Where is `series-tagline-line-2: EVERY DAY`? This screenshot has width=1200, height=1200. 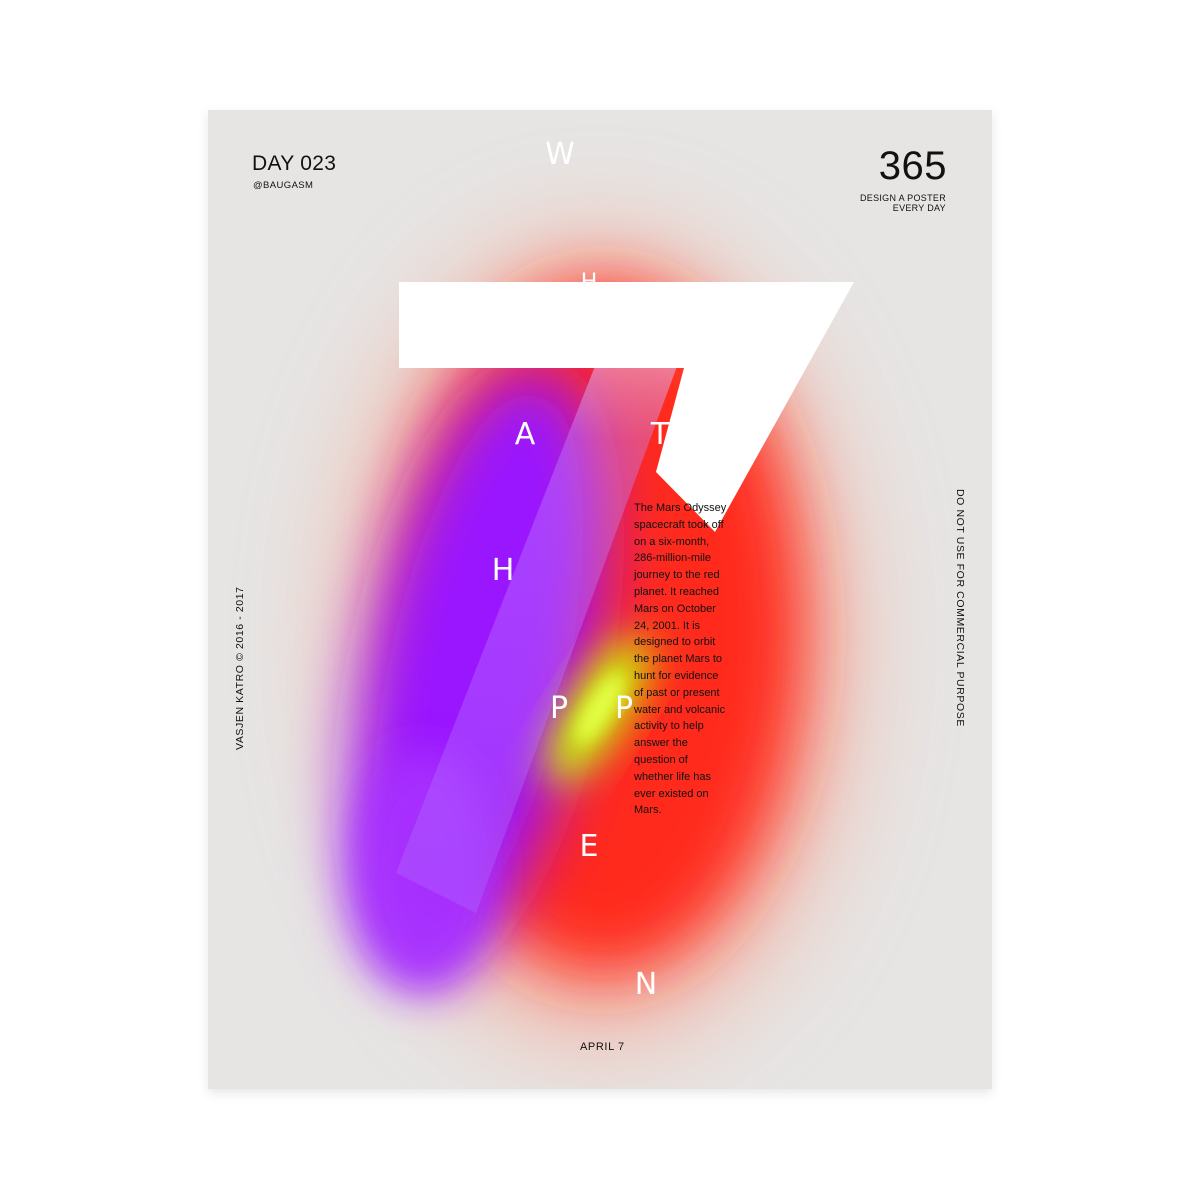 series-tagline-line-2: EVERY DAY is located at coordinates (919, 208).